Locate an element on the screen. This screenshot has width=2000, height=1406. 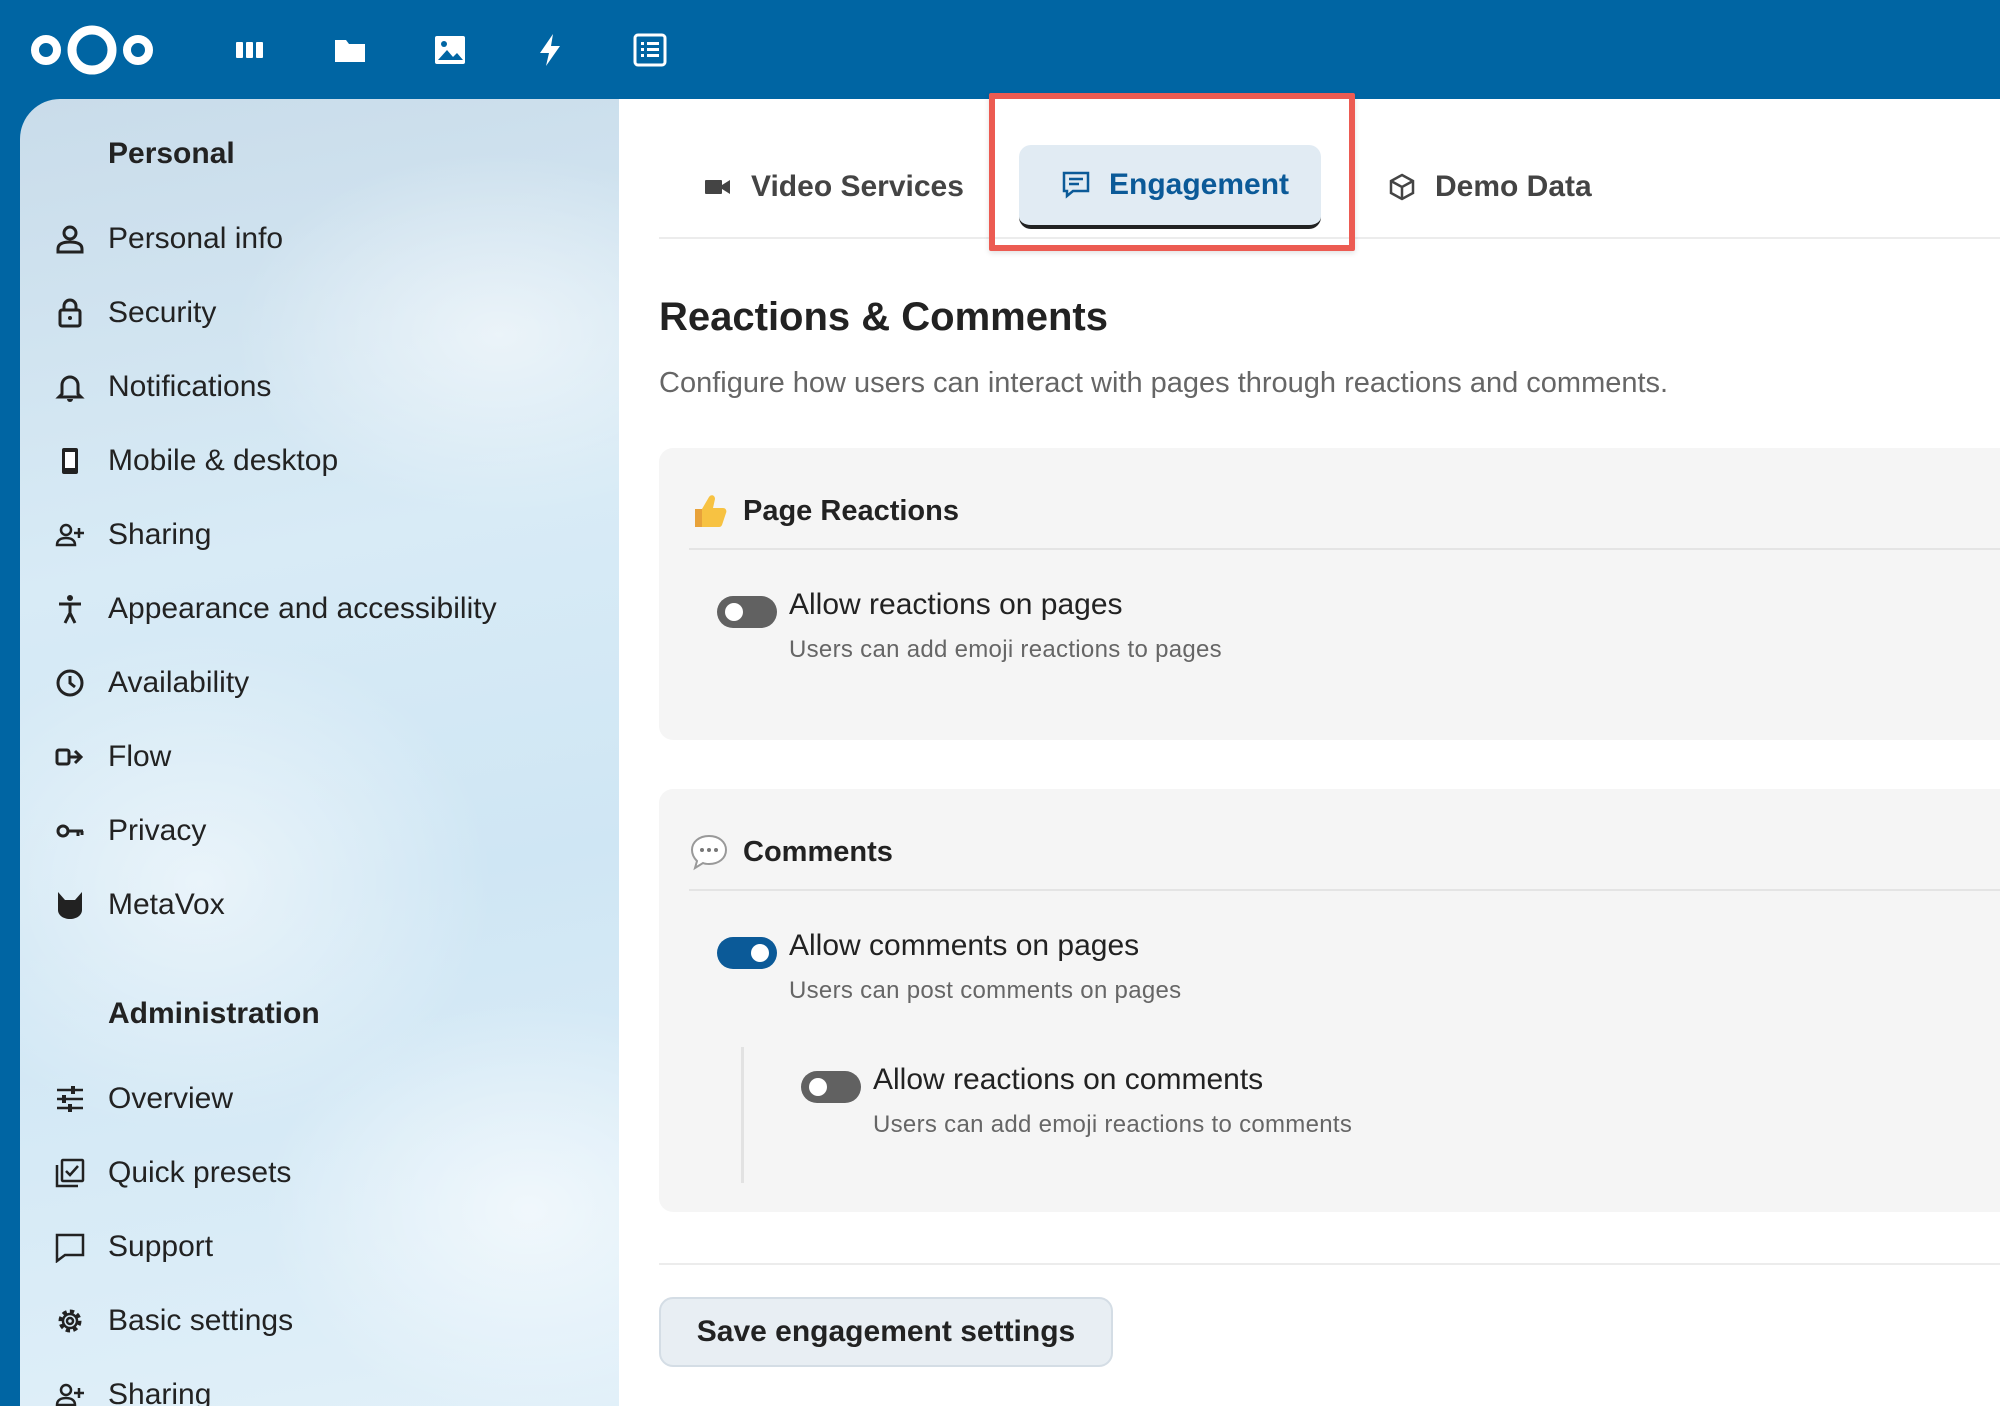
tab-demo-data: Demo Data is located at coordinates (1489, 187).